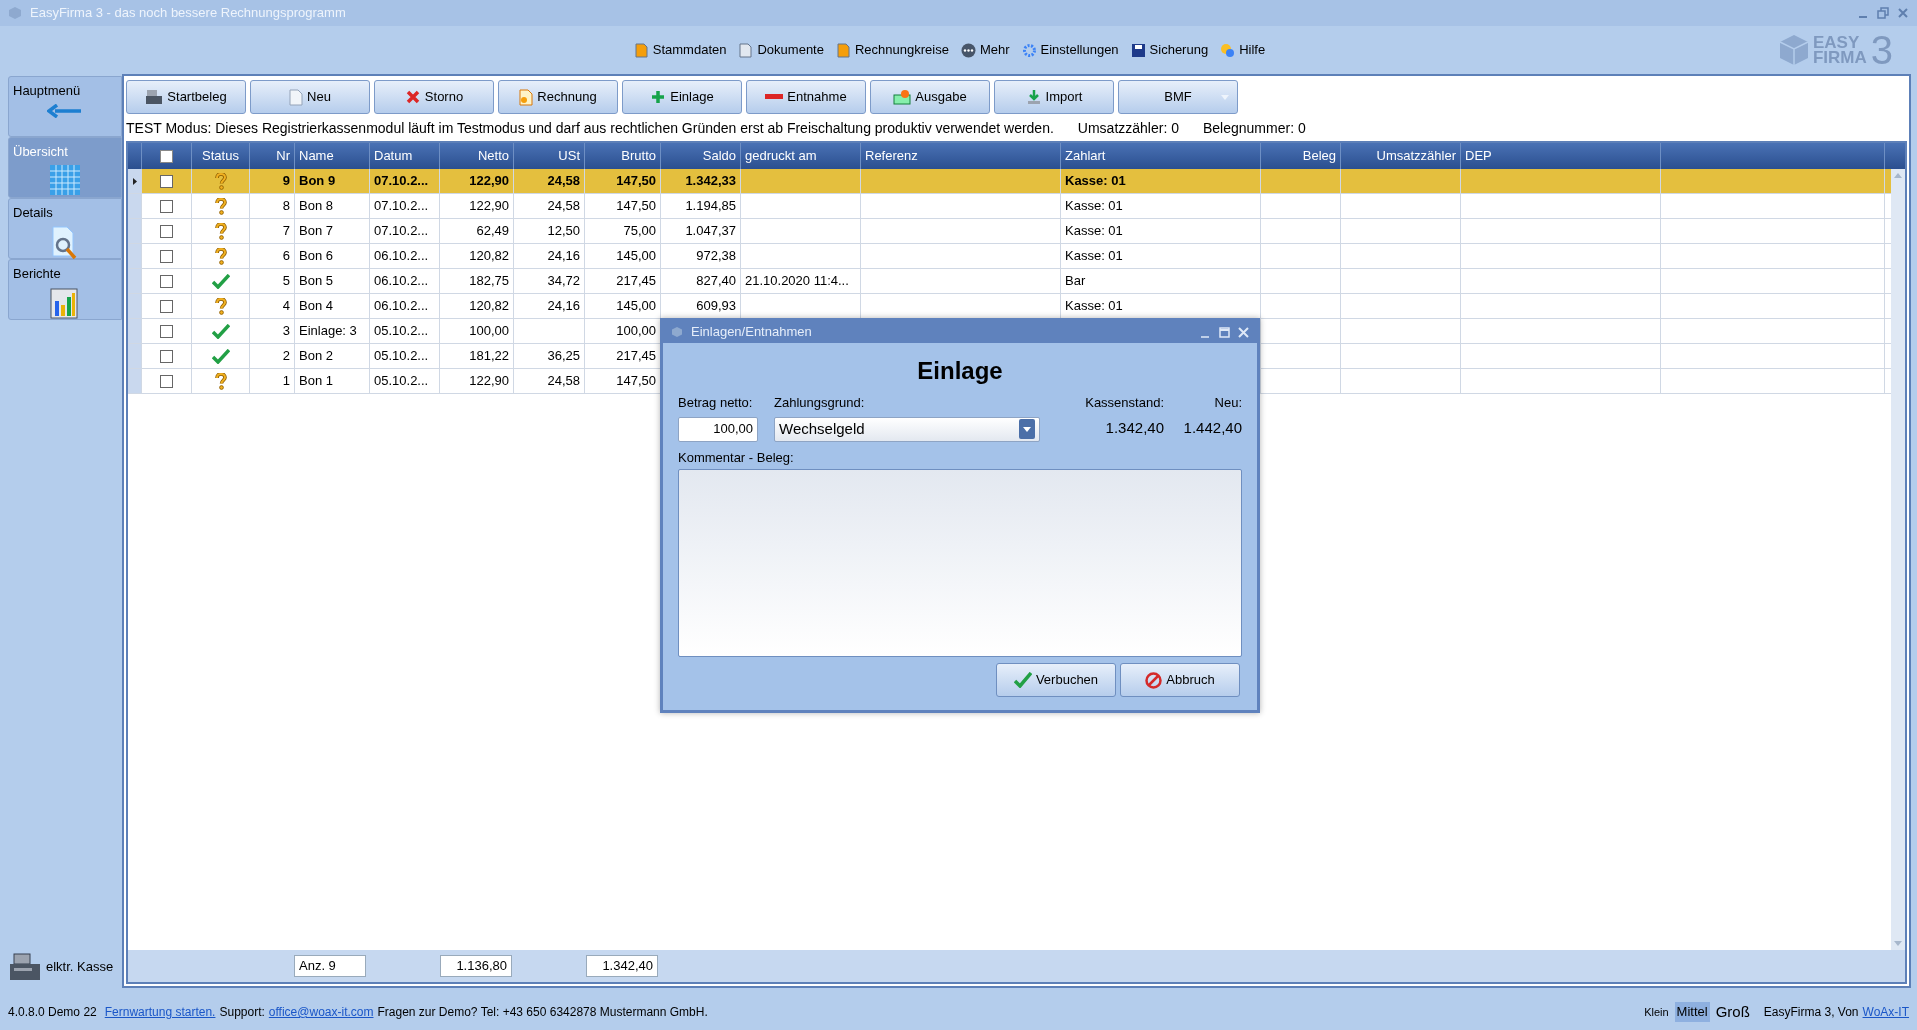 The width and height of the screenshot is (1917, 1030). What do you see at coordinates (434, 97) in the screenshot?
I see `toolbar-button: Storno` at bounding box center [434, 97].